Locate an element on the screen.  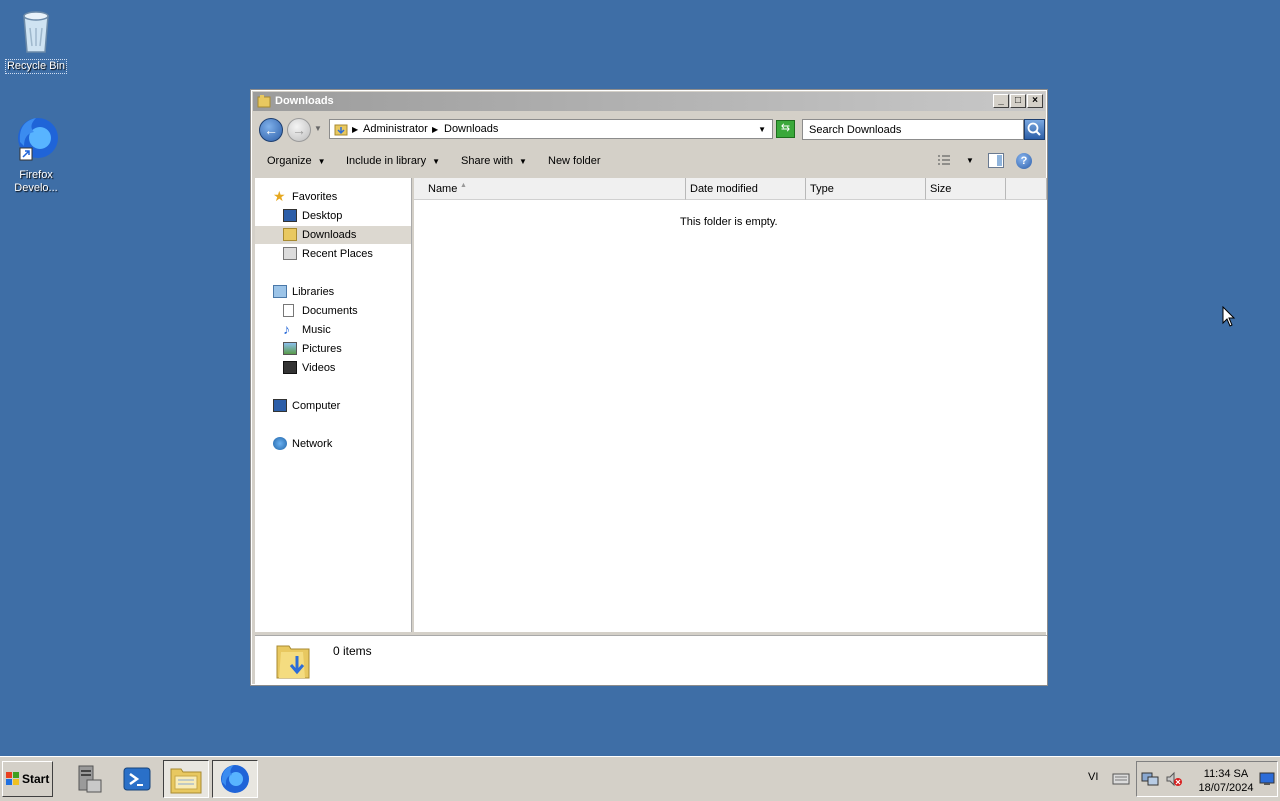
recycle-bin-desktop-icon: Recycle Bin is located at coordinates (36, 40).